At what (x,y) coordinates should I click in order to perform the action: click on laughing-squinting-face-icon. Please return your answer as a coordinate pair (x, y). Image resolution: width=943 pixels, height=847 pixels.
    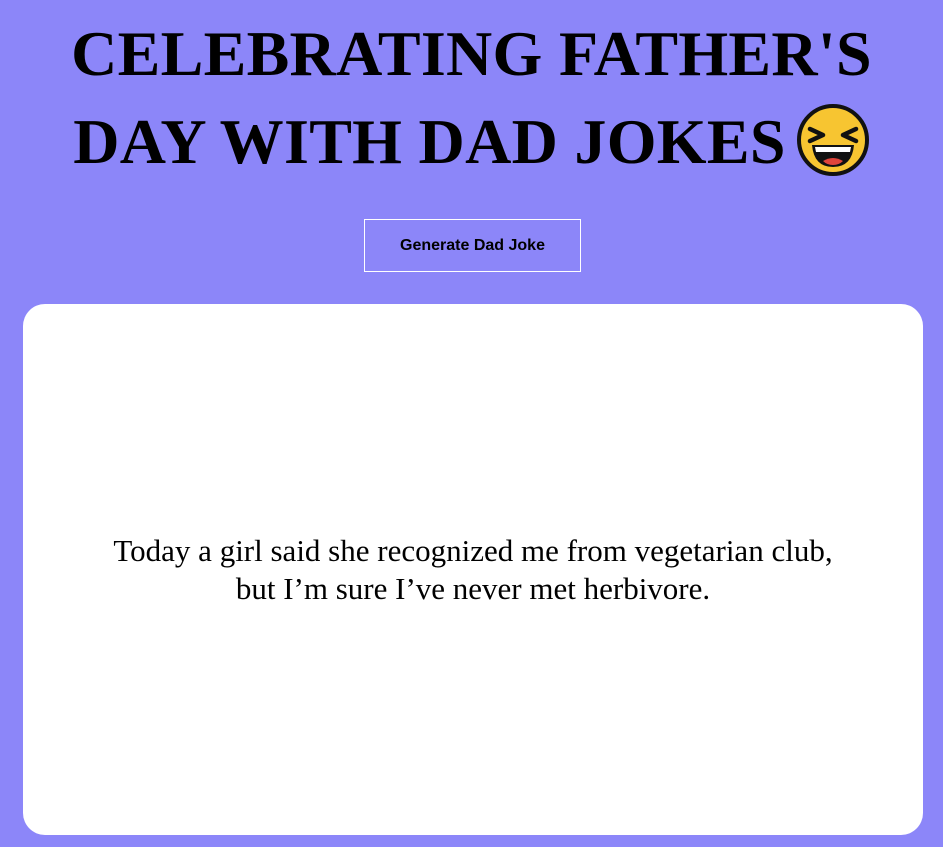
    Looking at the image, I should click on (833, 140).